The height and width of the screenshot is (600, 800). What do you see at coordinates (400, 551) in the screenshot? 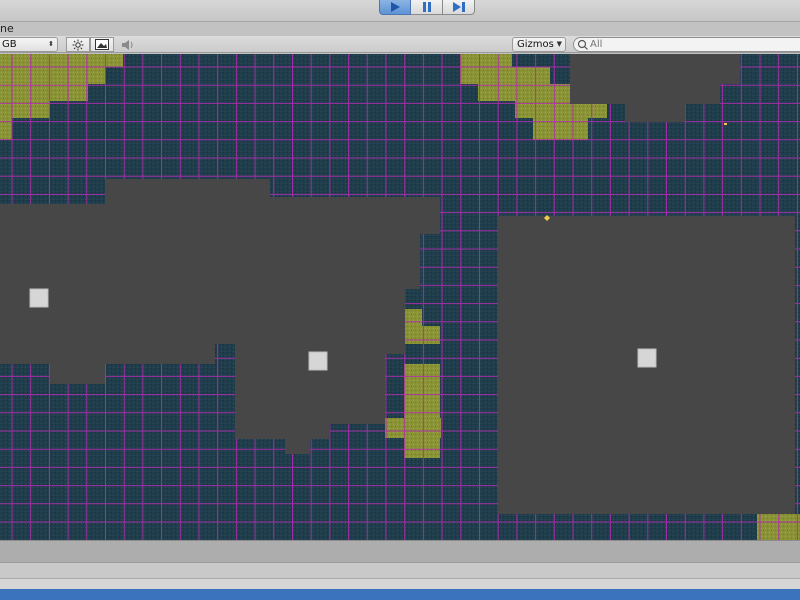
I see `bottom-panel-header` at bounding box center [400, 551].